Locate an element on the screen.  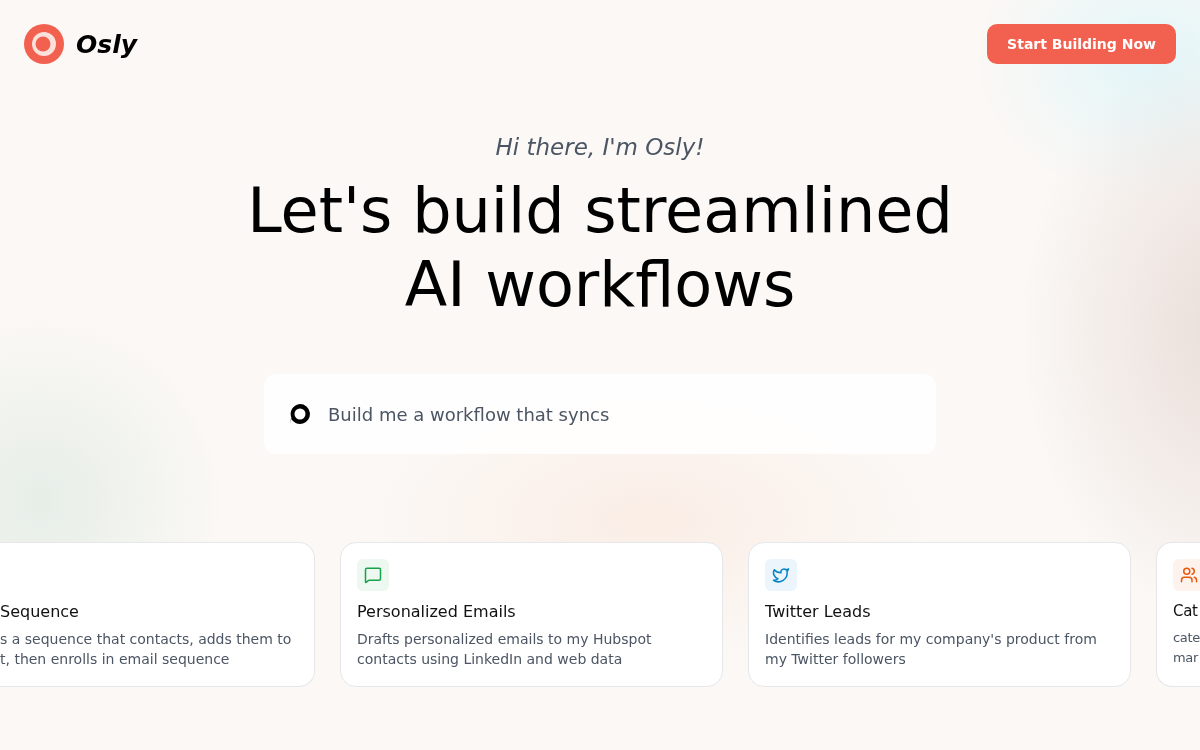
card-description: Drafts personalized emails to my Hubspot contacts using LinkedIn and web data is located at coordinates (505, 649).